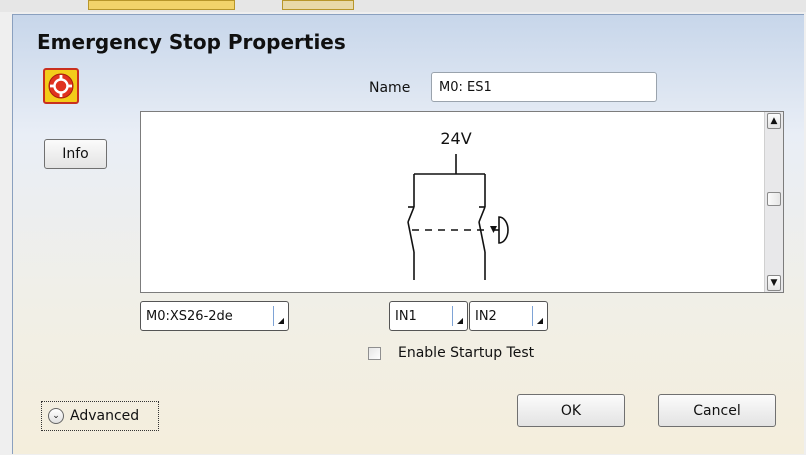  Describe the element at coordinates (390, 88) in the screenshot. I see `name-label: Name` at that location.